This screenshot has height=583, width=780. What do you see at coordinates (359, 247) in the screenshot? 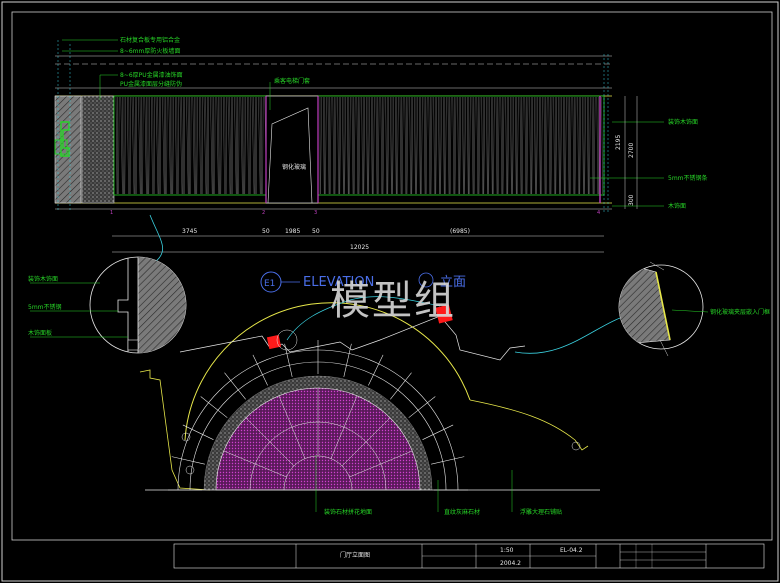
I see `total-dim: 12025` at bounding box center [359, 247].